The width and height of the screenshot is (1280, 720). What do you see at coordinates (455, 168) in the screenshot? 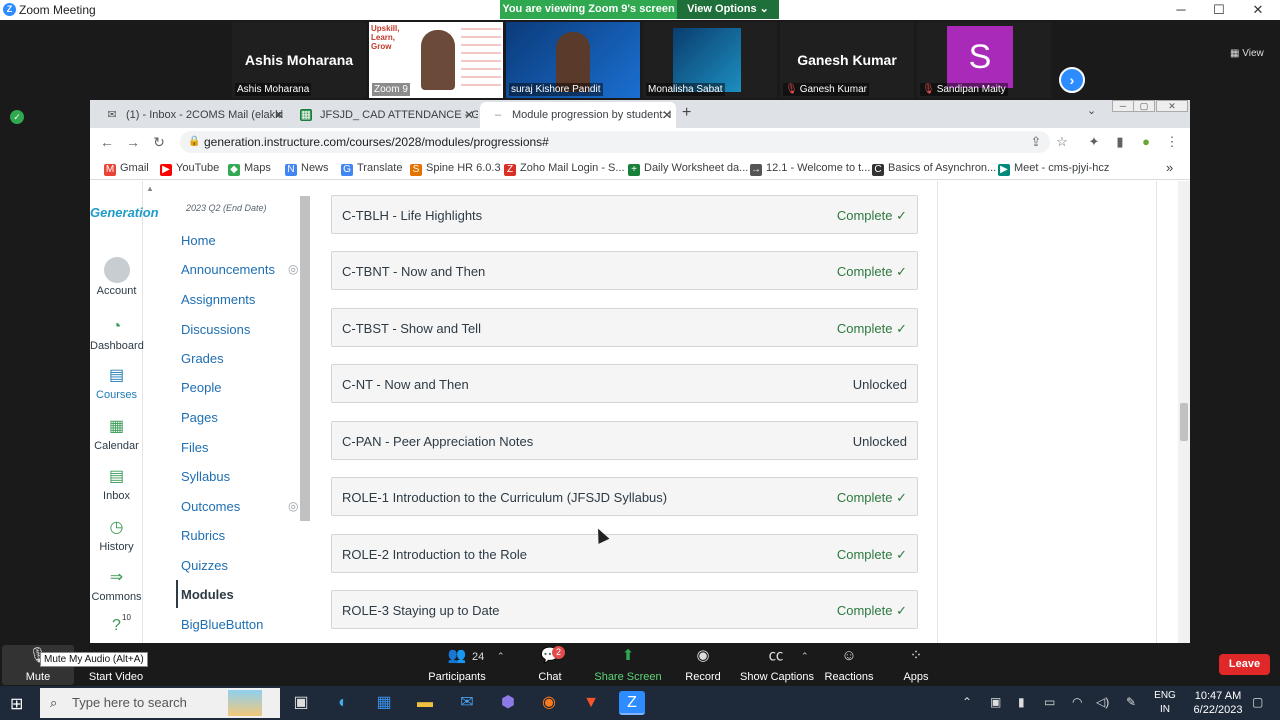
I see `bookmark-spine-hr: S Spine HR 6.0.3` at bounding box center [455, 168].